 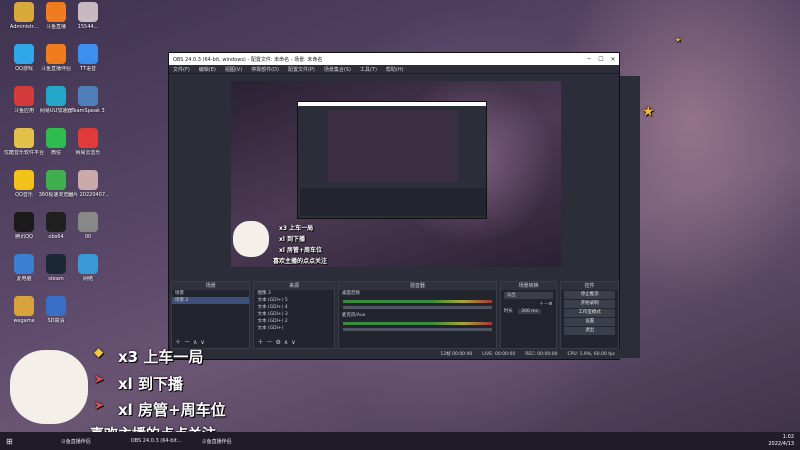 I want to click on desktop-icon-label: TeamSpeak 3, so click(x=88, y=111).